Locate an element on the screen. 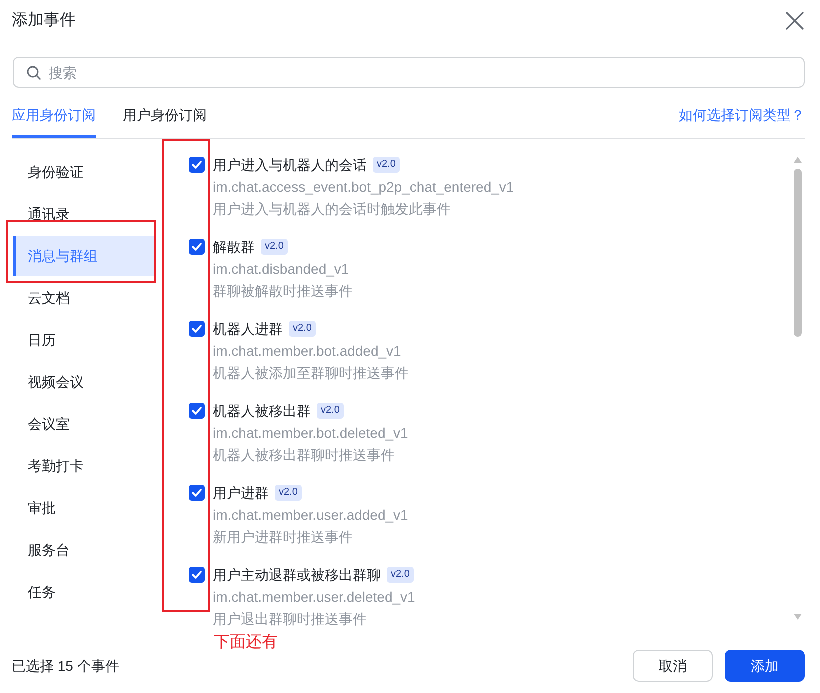  sidebar-item: 身份验证 is located at coordinates (84, 172).